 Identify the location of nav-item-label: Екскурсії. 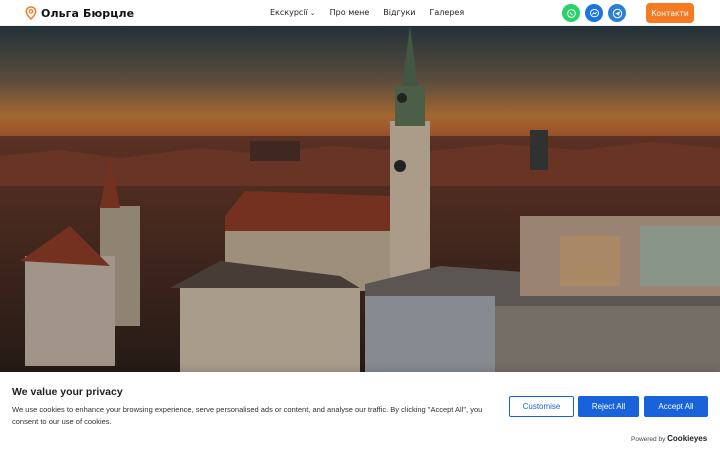
(289, 12).